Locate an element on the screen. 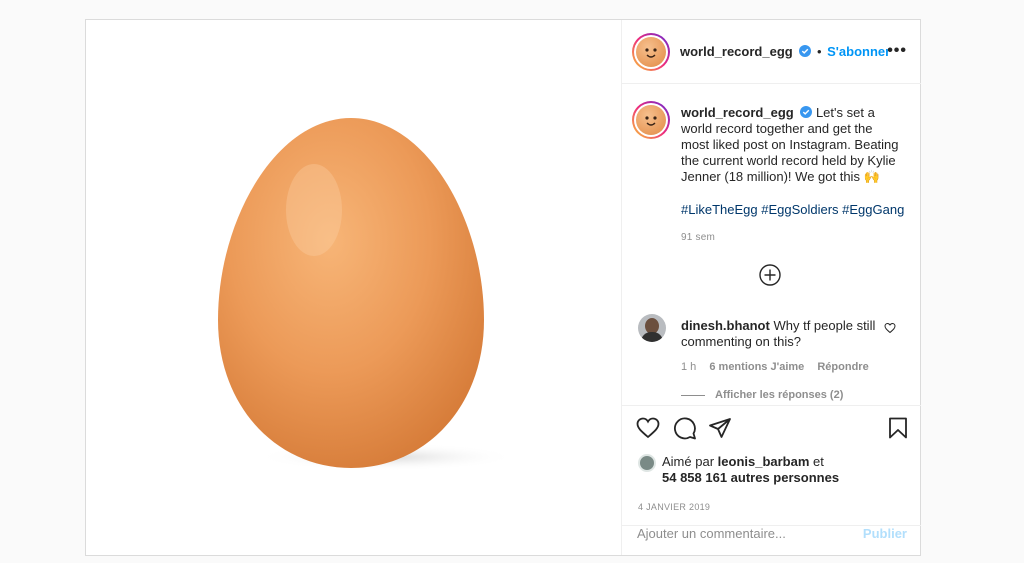 This screenshot has height=563, width=1024. comment-icon is located at coordinates (685, 428).